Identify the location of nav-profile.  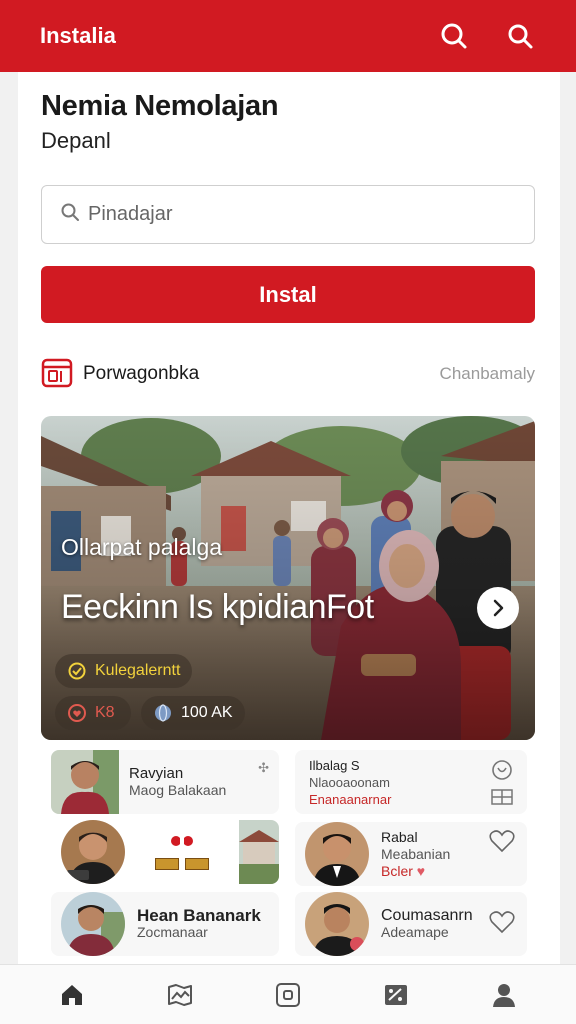
(504, 995).